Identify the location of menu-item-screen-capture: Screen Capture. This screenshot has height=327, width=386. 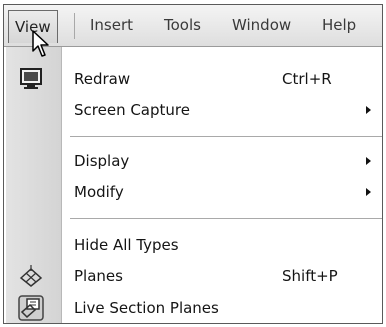
(194, 110).